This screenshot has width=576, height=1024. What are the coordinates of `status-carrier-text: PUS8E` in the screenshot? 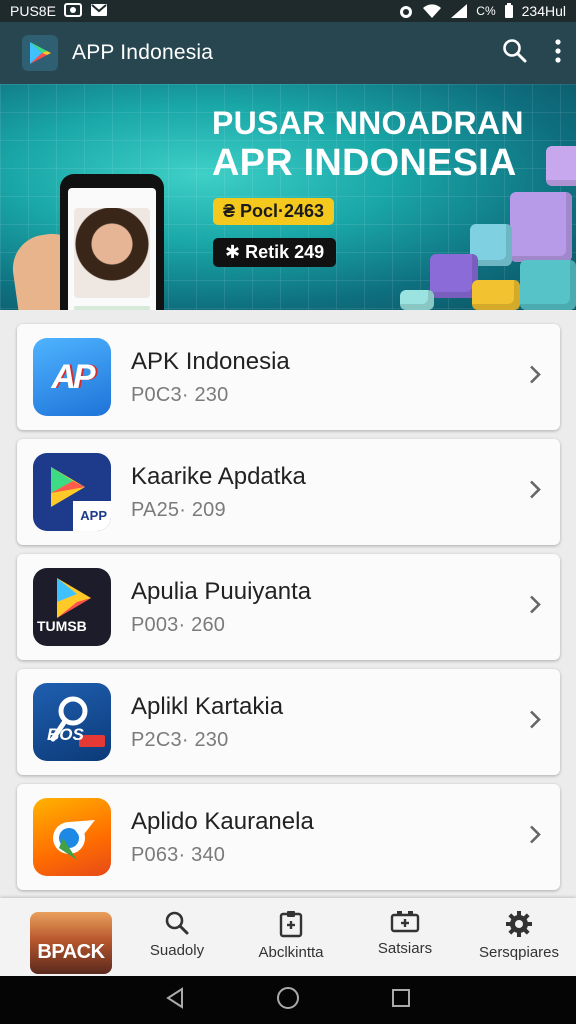 It's located at (33, 11).